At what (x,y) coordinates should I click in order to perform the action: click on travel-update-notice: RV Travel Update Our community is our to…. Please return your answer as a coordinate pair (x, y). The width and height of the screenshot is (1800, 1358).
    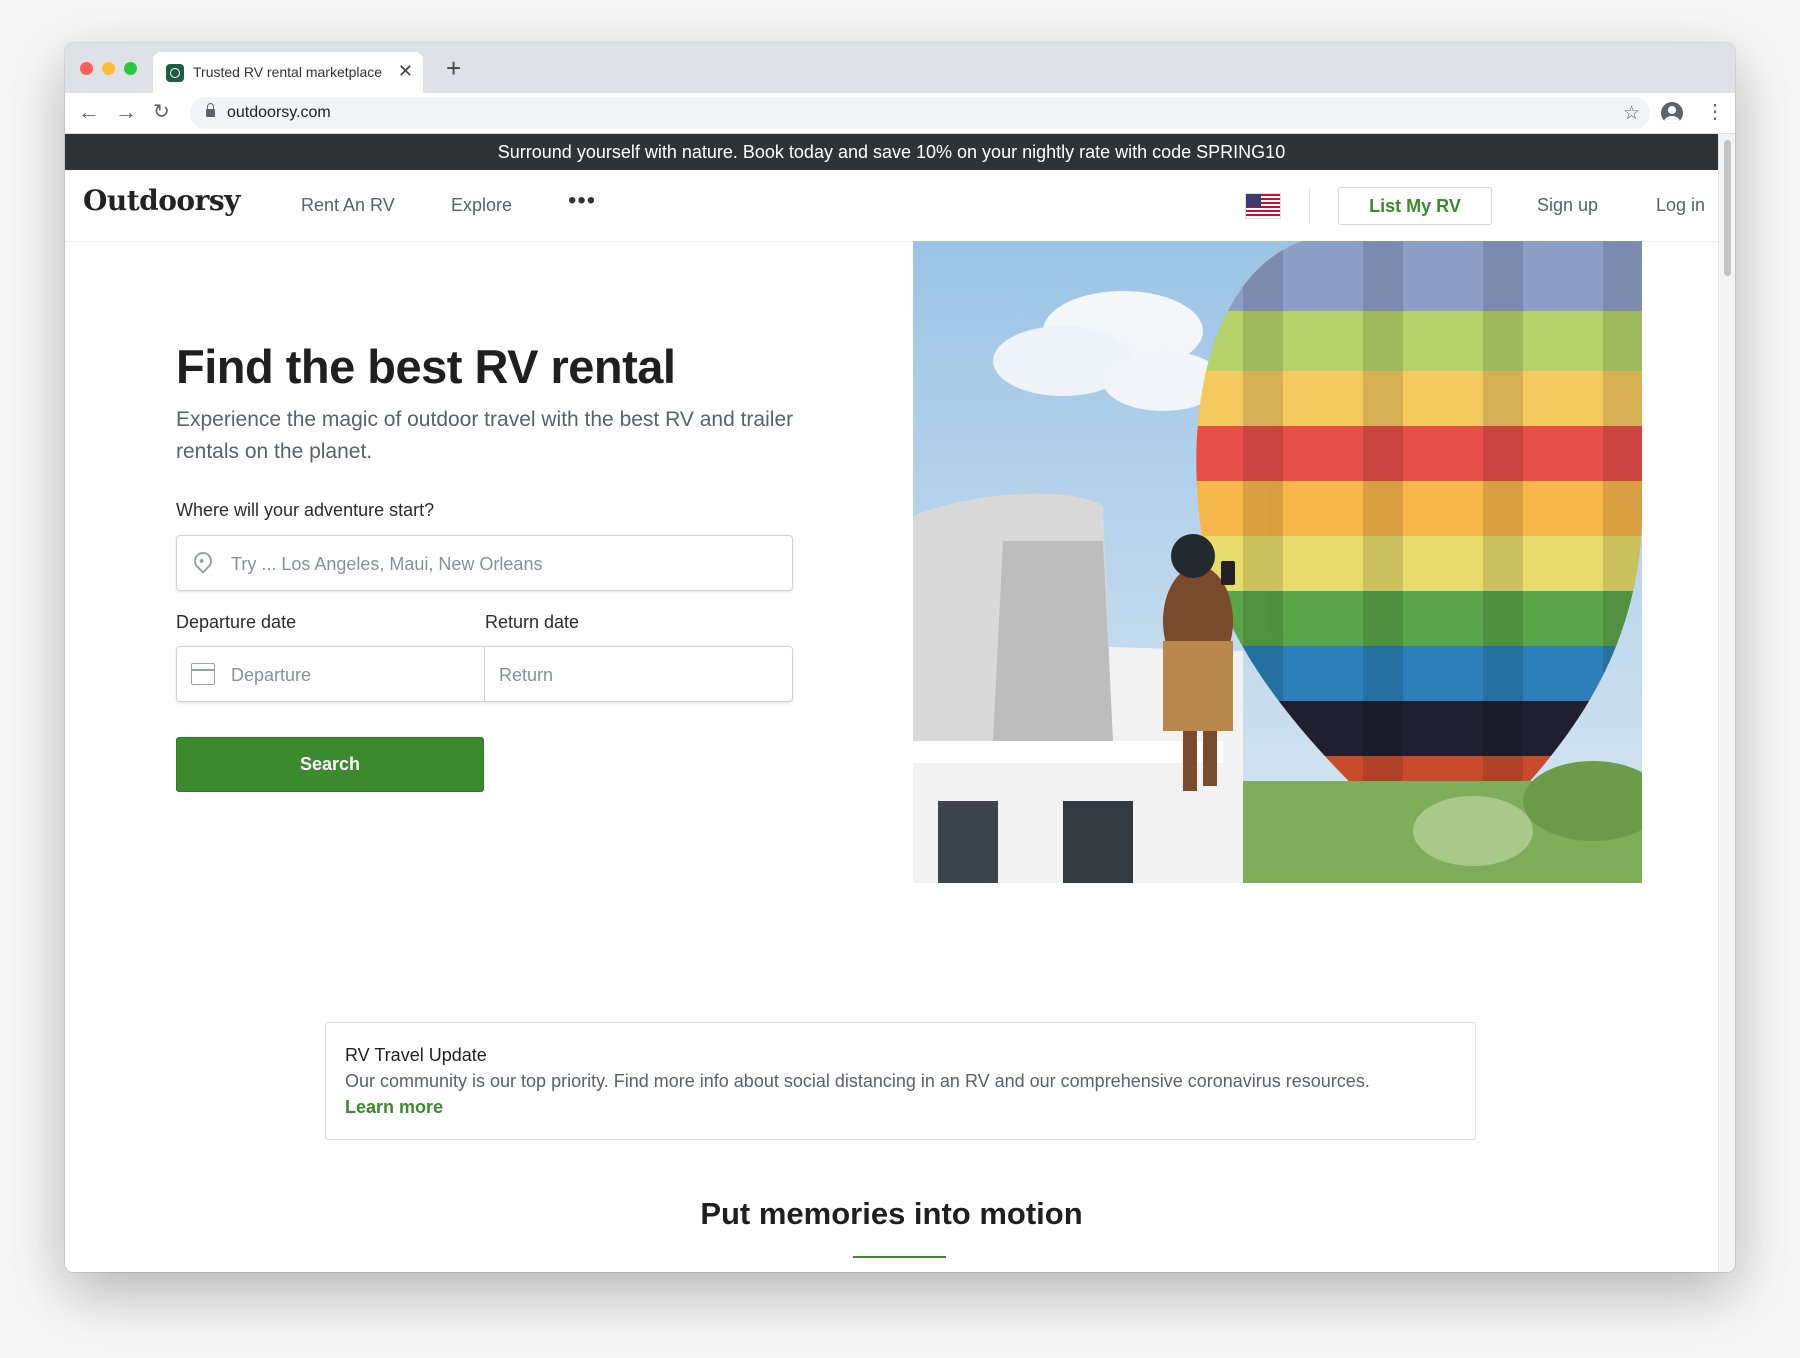
    Looking at the image, I should click on (900, 1081).